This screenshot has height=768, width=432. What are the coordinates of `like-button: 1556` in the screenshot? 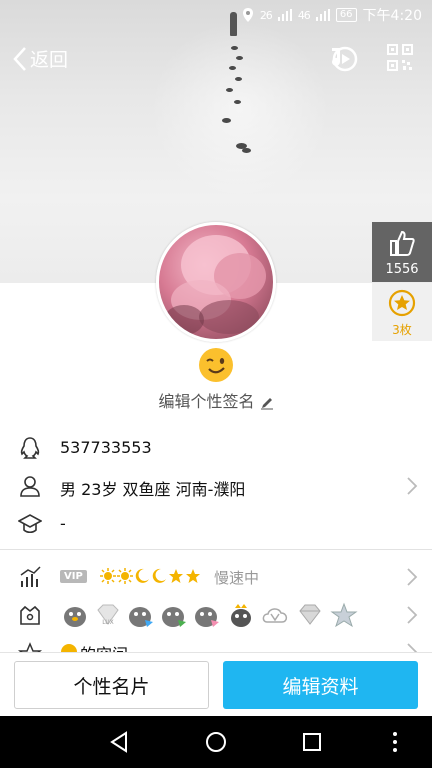 It's located at (402, 252).